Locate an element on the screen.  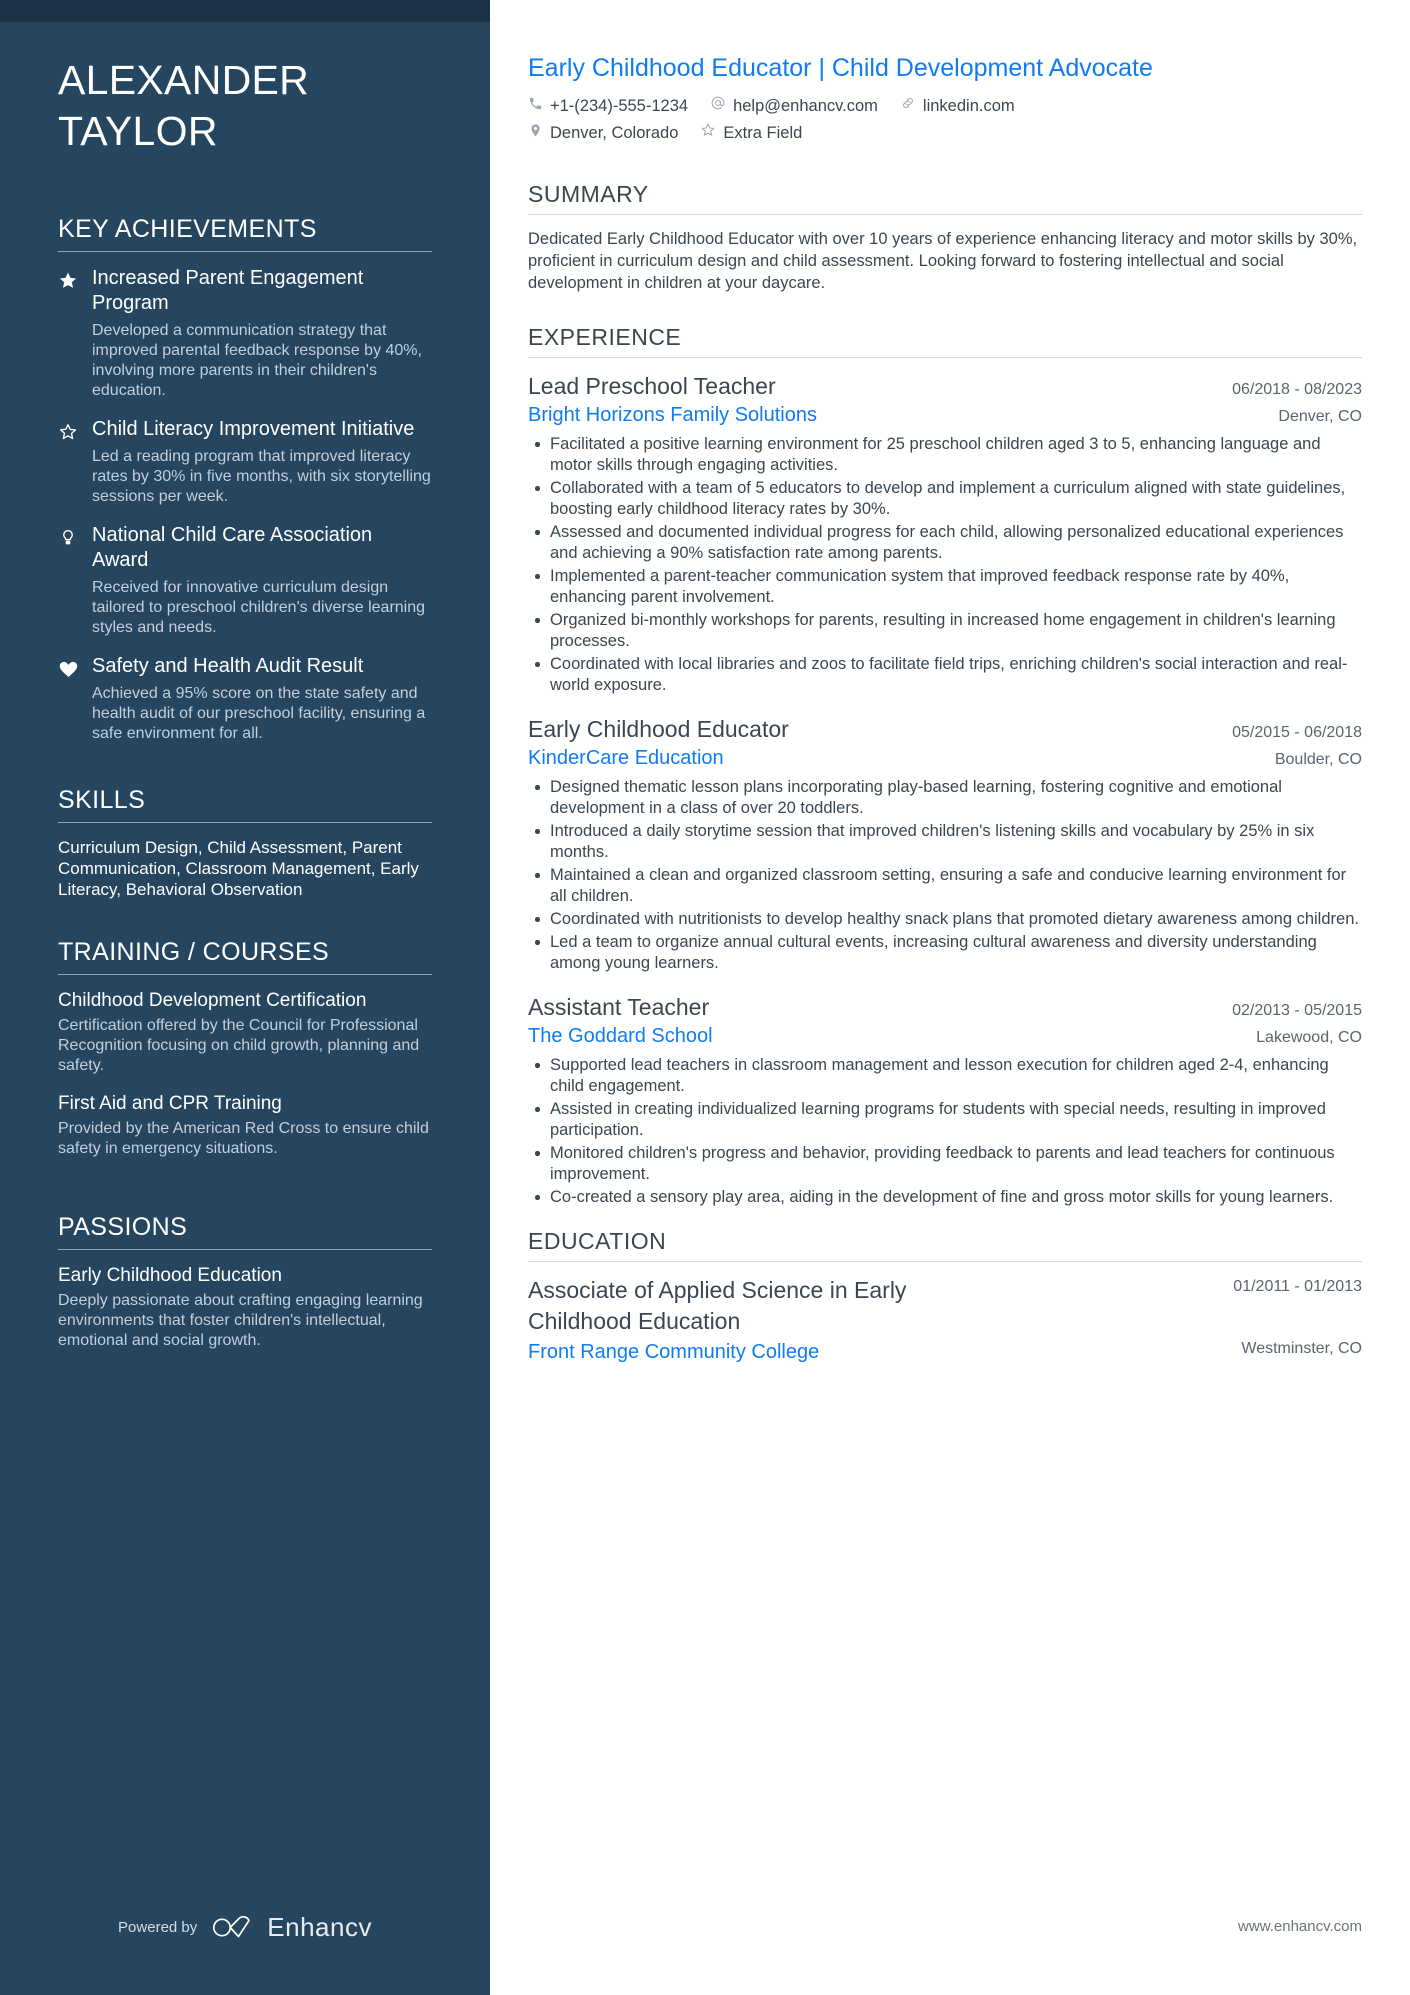
education-school: Front Range Community College is located at coordinates (673, 1352).